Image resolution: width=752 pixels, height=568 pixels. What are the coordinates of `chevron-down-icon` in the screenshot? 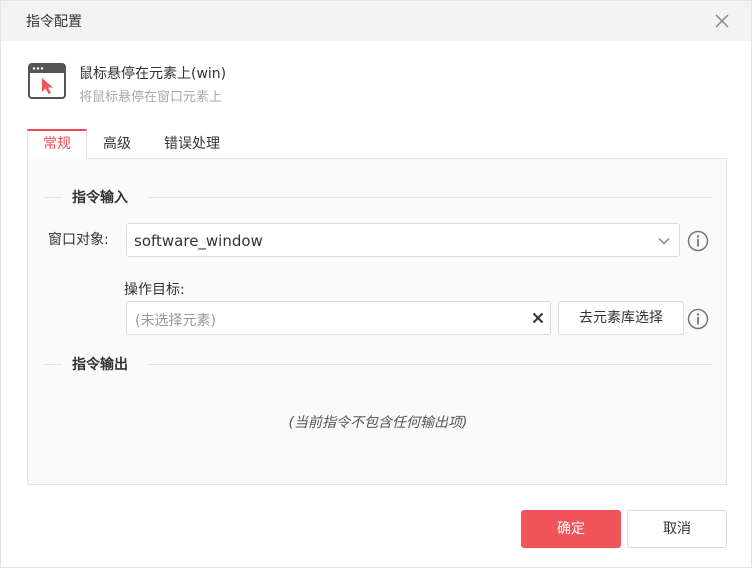 It's located at (664, 241).